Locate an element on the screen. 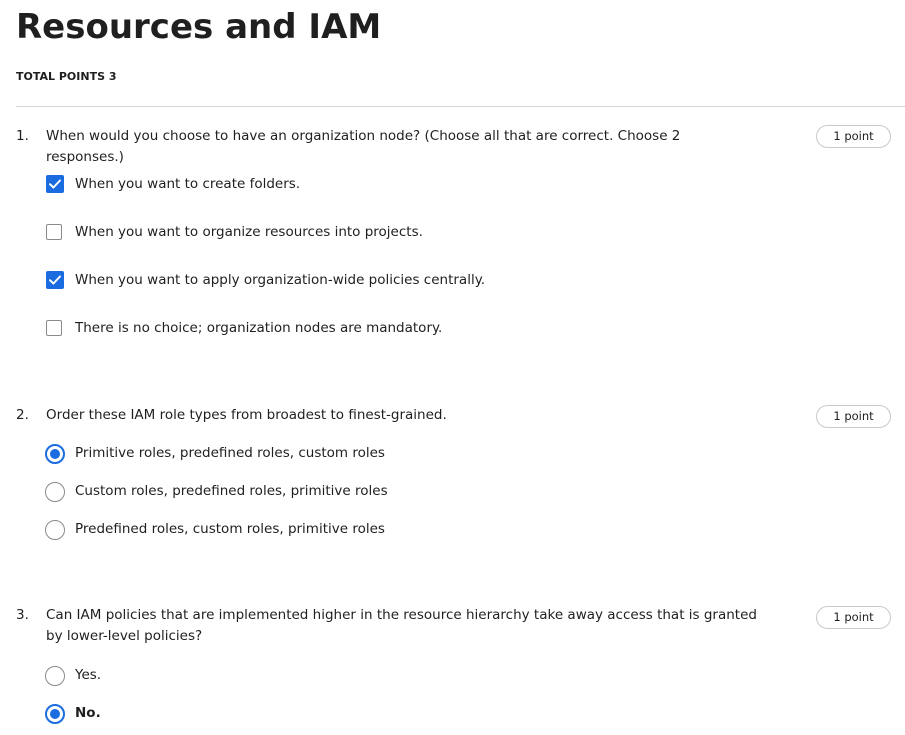 The height and width of the screenshot is (735, 905). checkbox-option: When you want to create folders. is located at coordinates (452, 185).